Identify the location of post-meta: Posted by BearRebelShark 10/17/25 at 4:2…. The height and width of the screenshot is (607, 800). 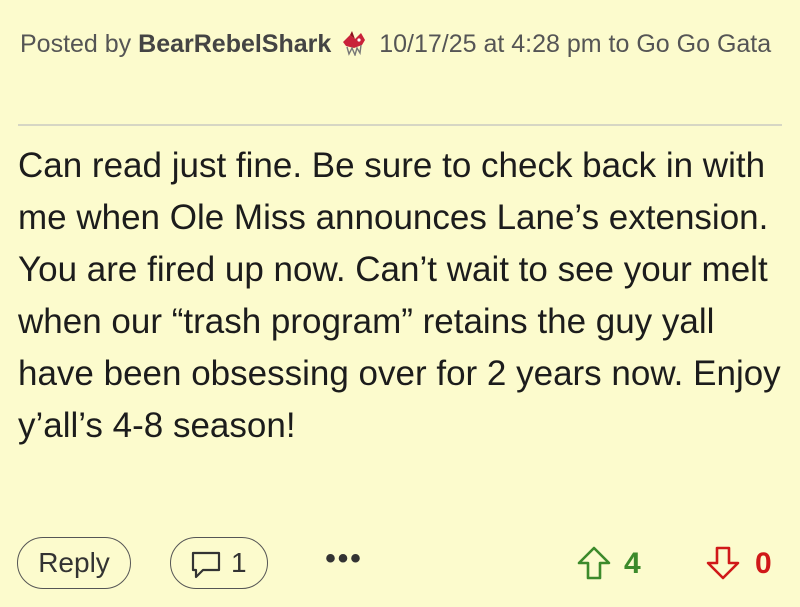
(400, 44).